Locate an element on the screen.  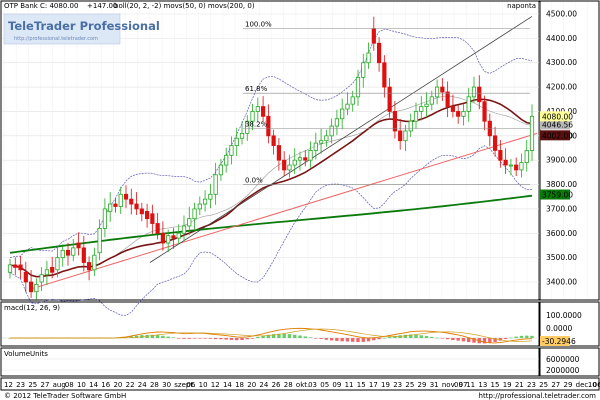
fib-level-label: 0.0% is located at coordinates (254, 181).